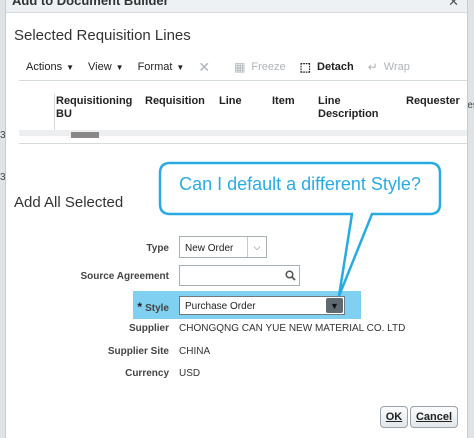 Image resolution: width=474 pixels, height=438 pixels. Describe the element at coordinates (300, 184) in the screenshot. I see `callout-text: Can I default a different Style?` at that location.